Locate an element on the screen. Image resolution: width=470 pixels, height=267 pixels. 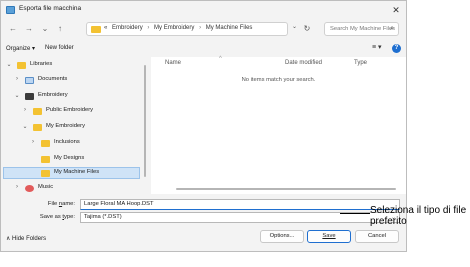
breadcrumb-overflow: « is located at coordinates (105, 28).